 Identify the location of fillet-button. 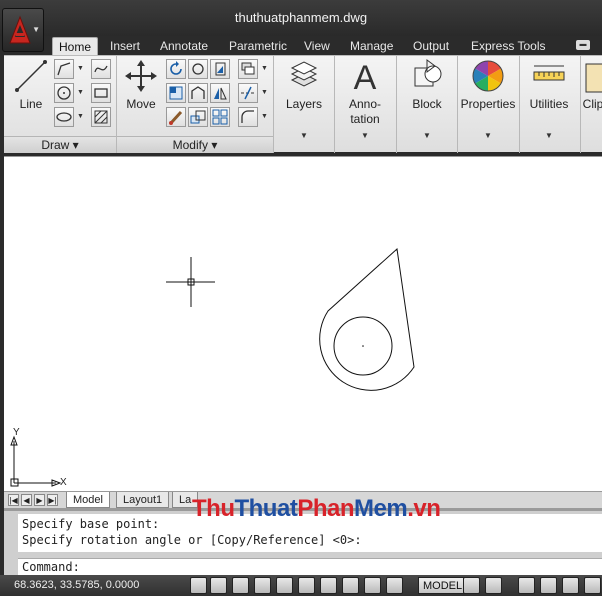
(248, 117).